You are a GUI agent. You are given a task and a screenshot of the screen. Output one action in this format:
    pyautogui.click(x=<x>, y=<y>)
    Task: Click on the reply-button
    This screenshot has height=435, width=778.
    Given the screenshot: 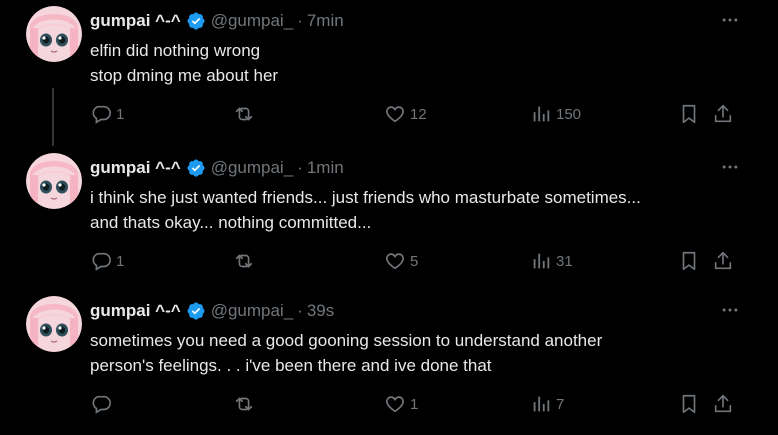 What is the action you would take?
    pyautogui.click(x=103, y=404)
    